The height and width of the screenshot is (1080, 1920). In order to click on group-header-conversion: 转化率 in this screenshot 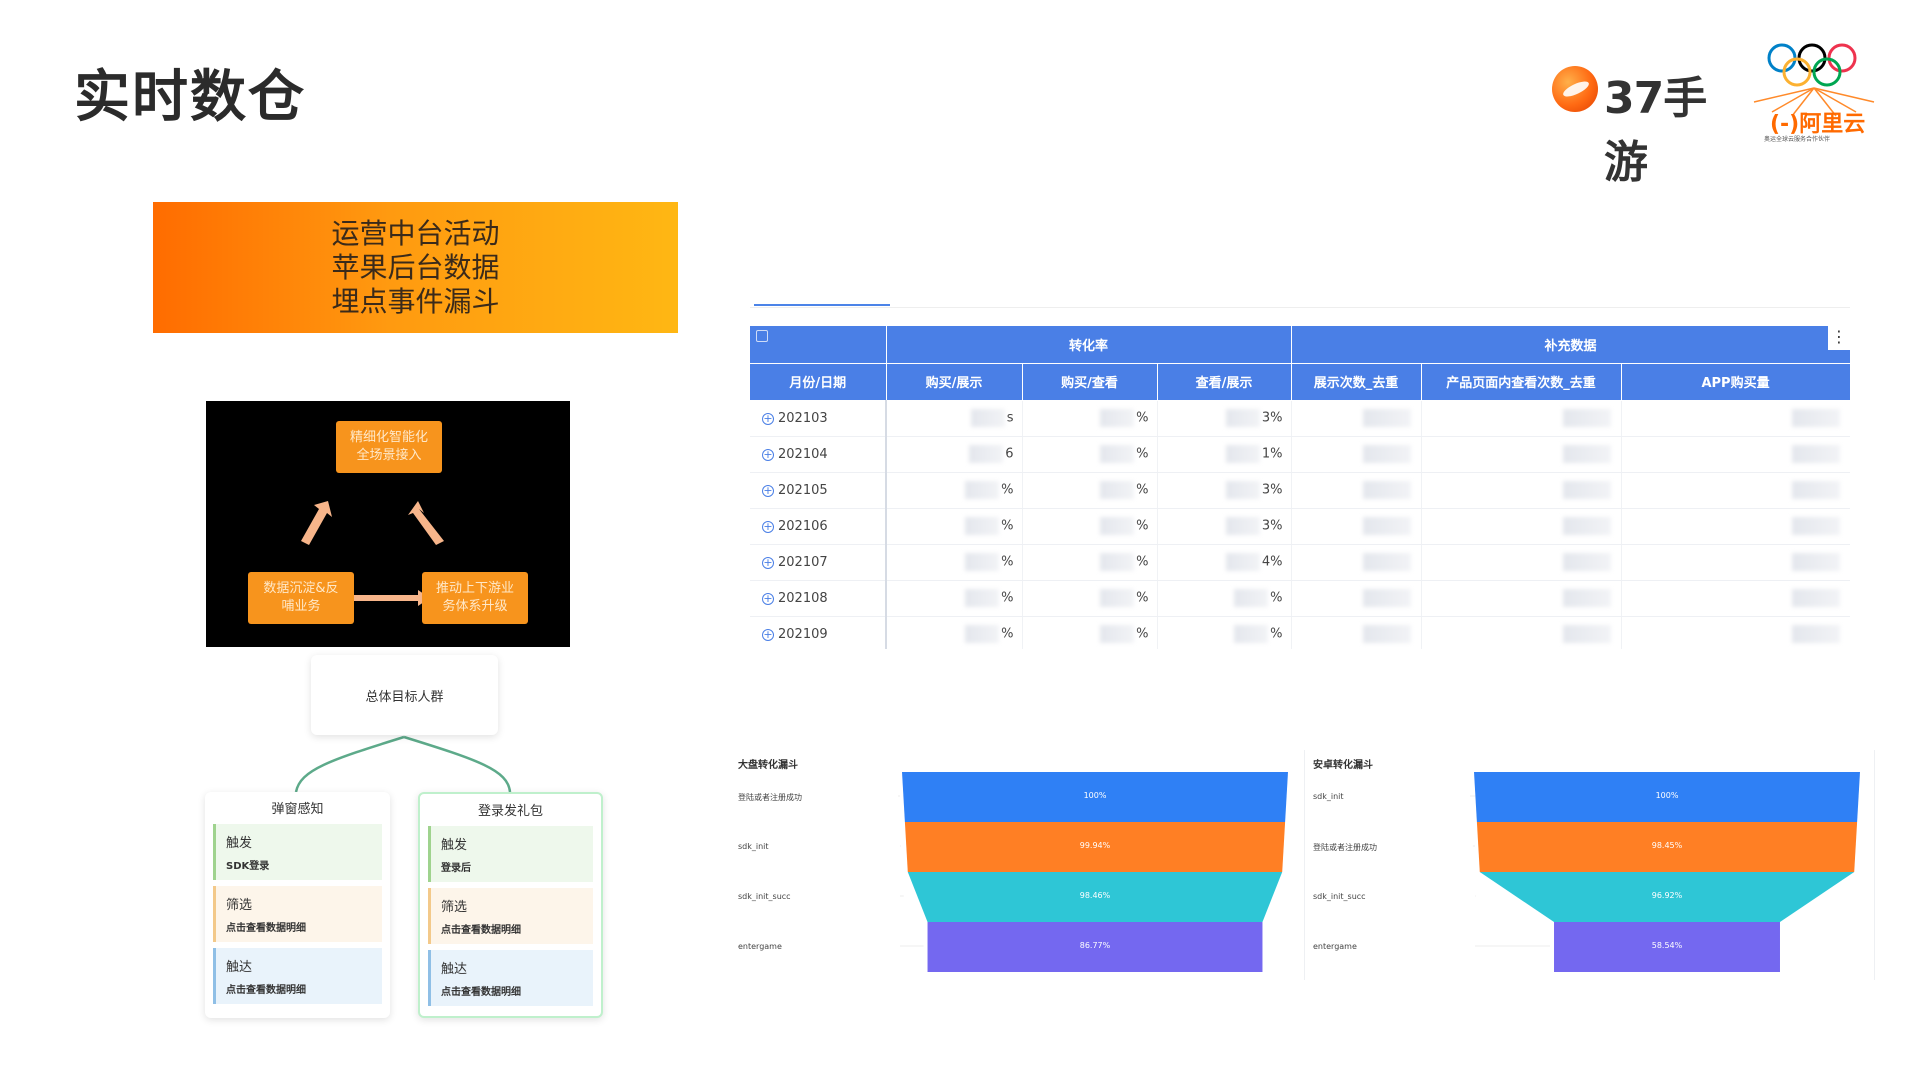, I will do `click(1089, 345)`.